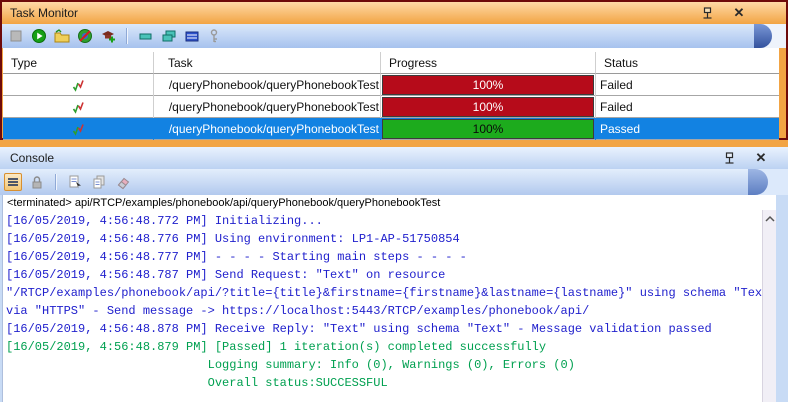  I want to click on column-header-type: Type, so click(78, 63).